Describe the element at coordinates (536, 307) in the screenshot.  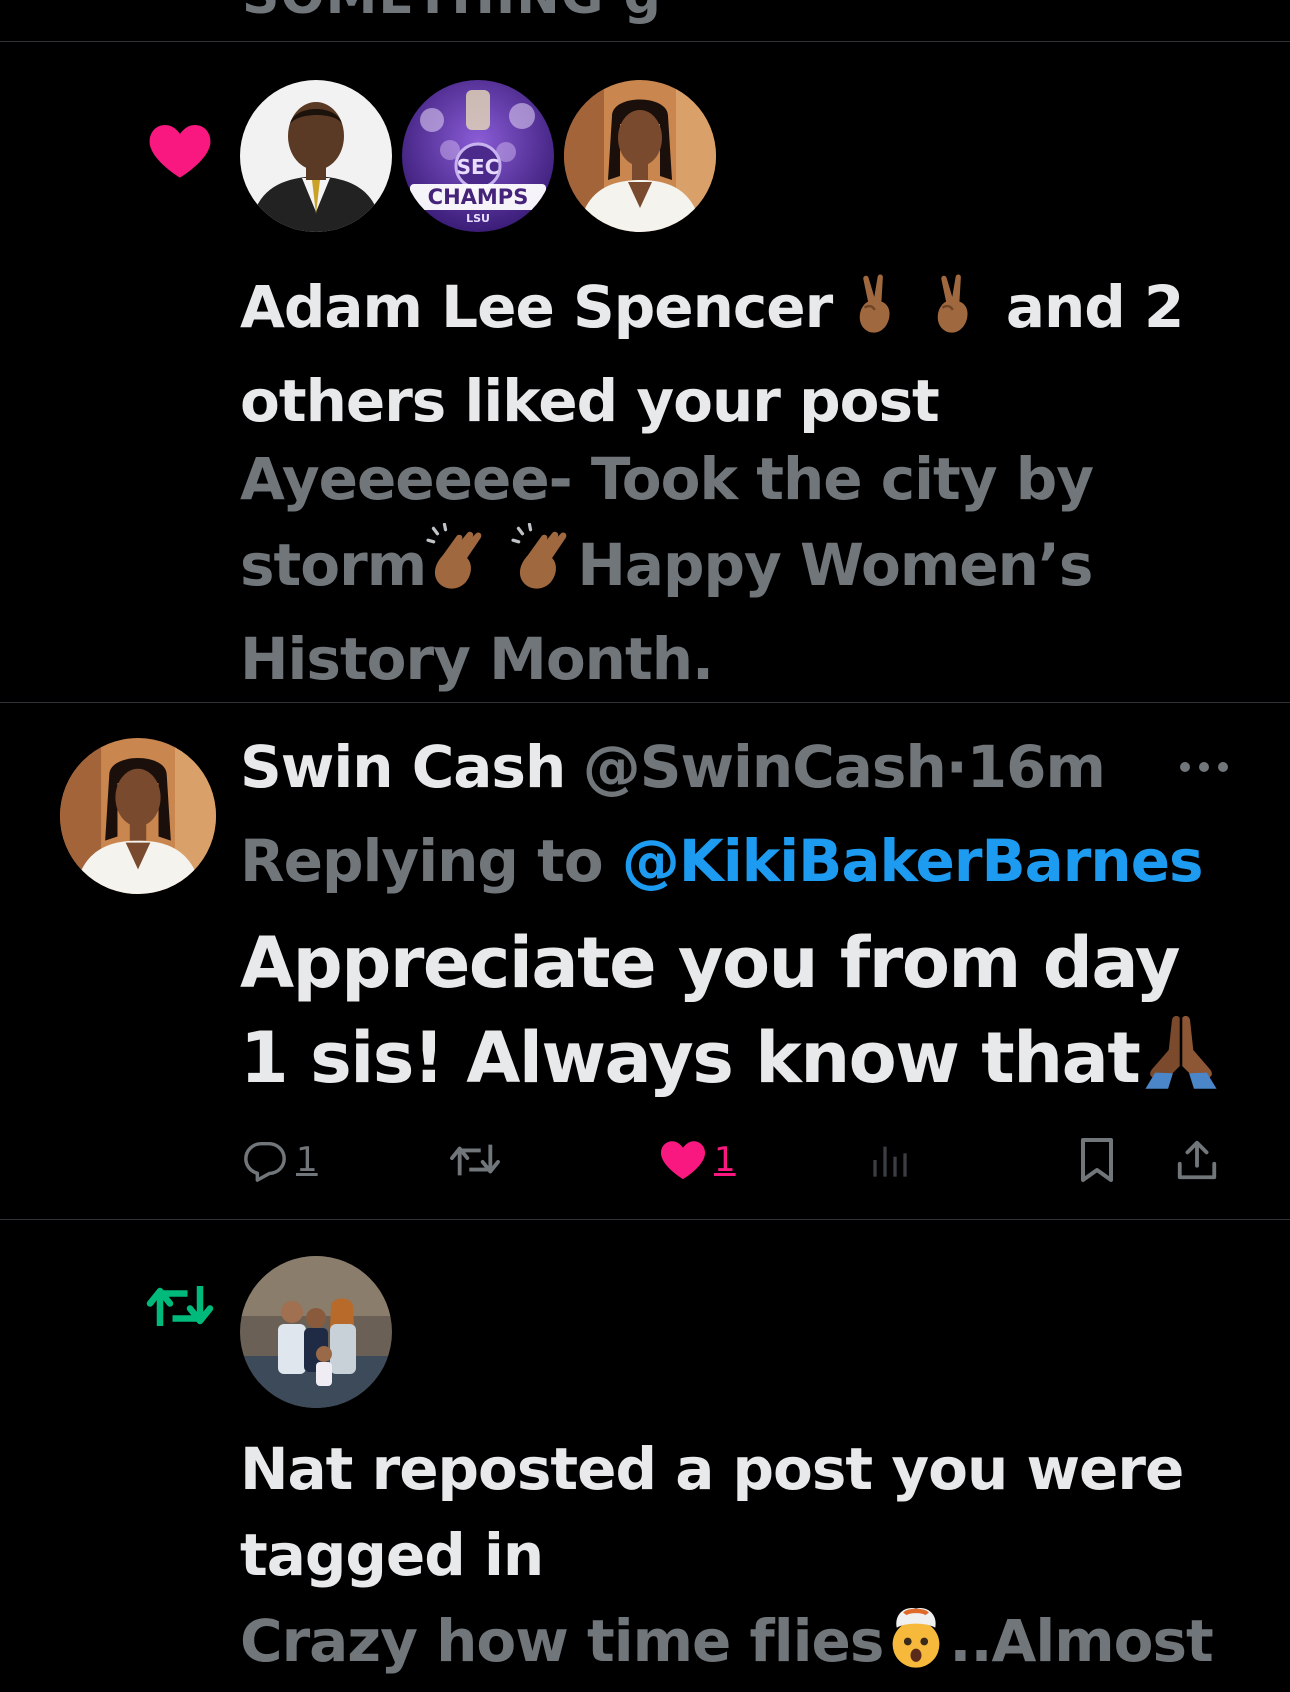
I see `actor-name: Adam Lee Spencer` at that location.